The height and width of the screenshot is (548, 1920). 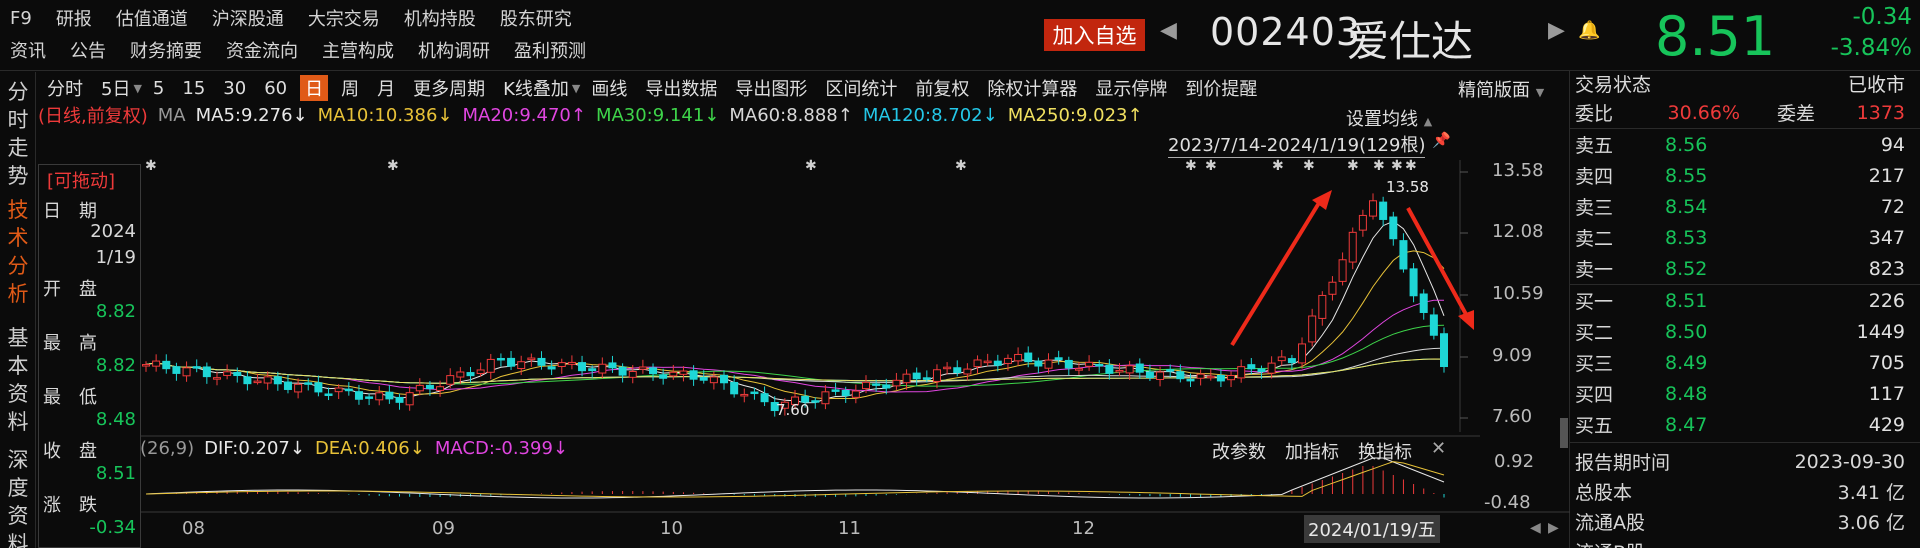 What do you see at coordinates (115, 473) in the screenshot?
I see `close-value: 8.51` at bounding box center [115, 473].